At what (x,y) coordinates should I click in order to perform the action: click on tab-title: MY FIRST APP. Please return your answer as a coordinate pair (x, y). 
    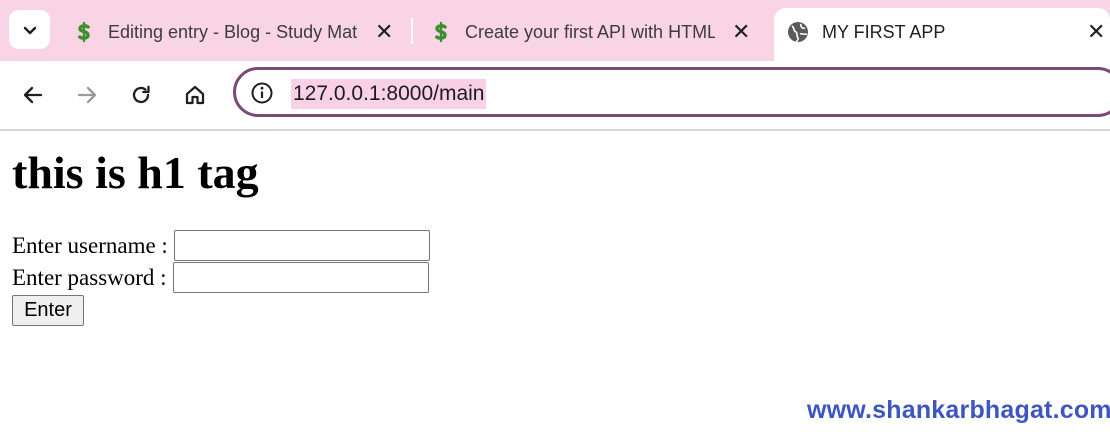
    Looking at the image, I should click on (884, 31).